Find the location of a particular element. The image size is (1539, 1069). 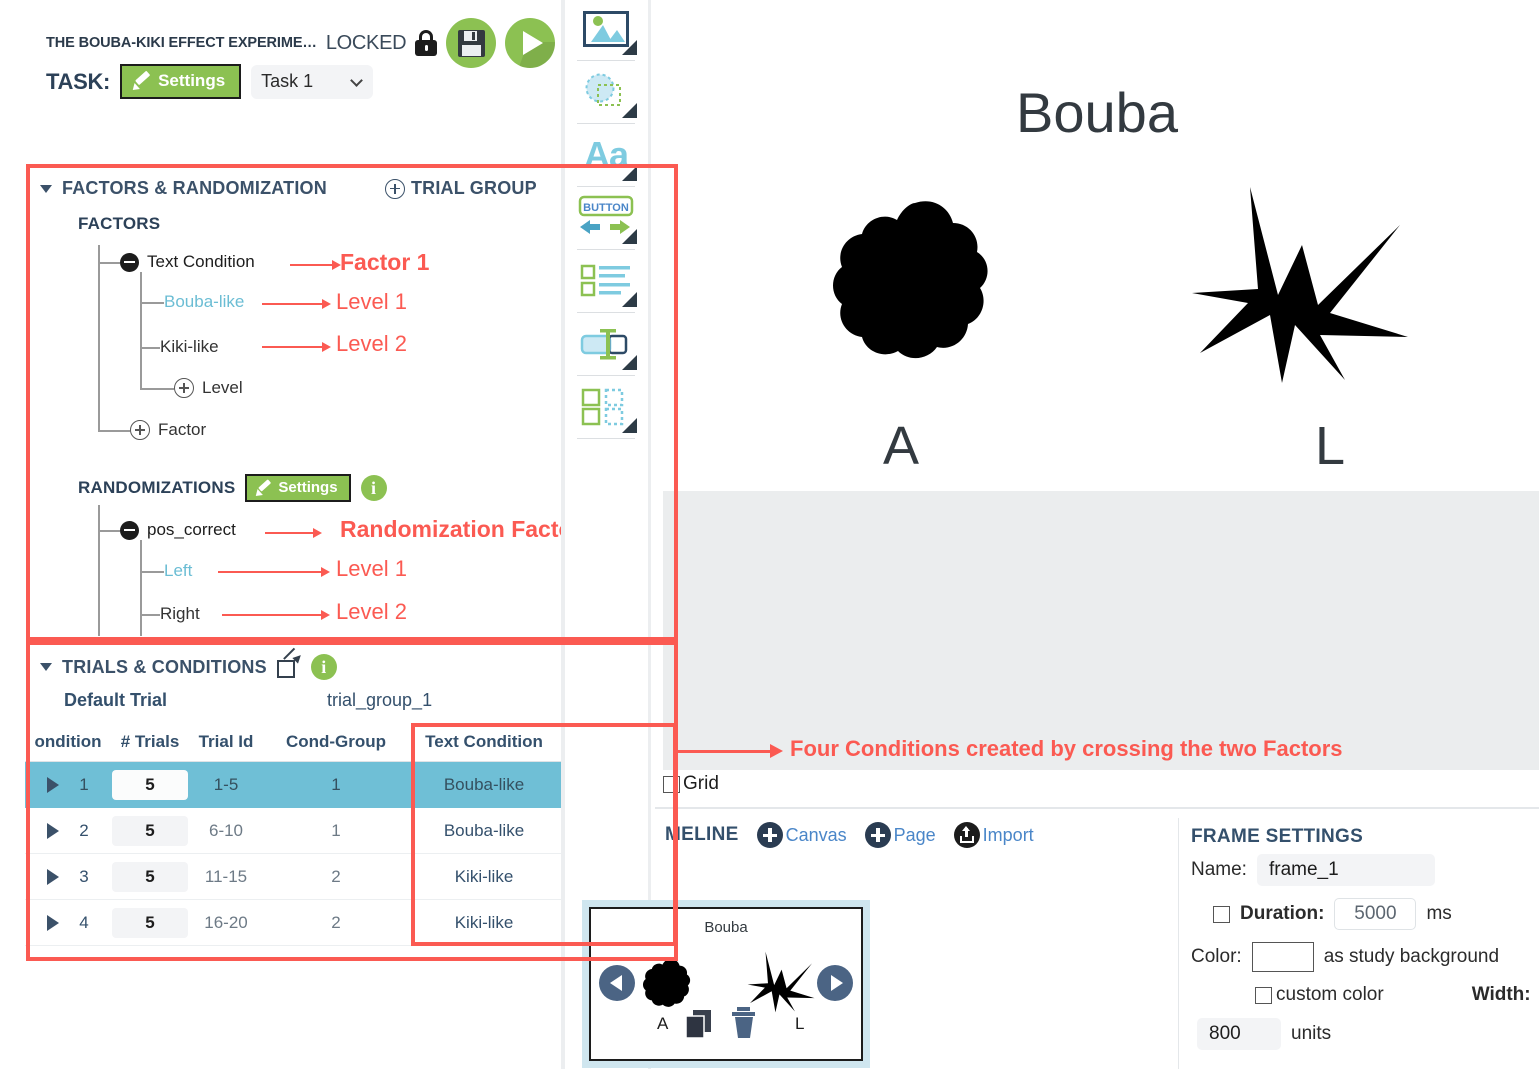

grid-toggle: Grid is located at coordinates (691, 784).